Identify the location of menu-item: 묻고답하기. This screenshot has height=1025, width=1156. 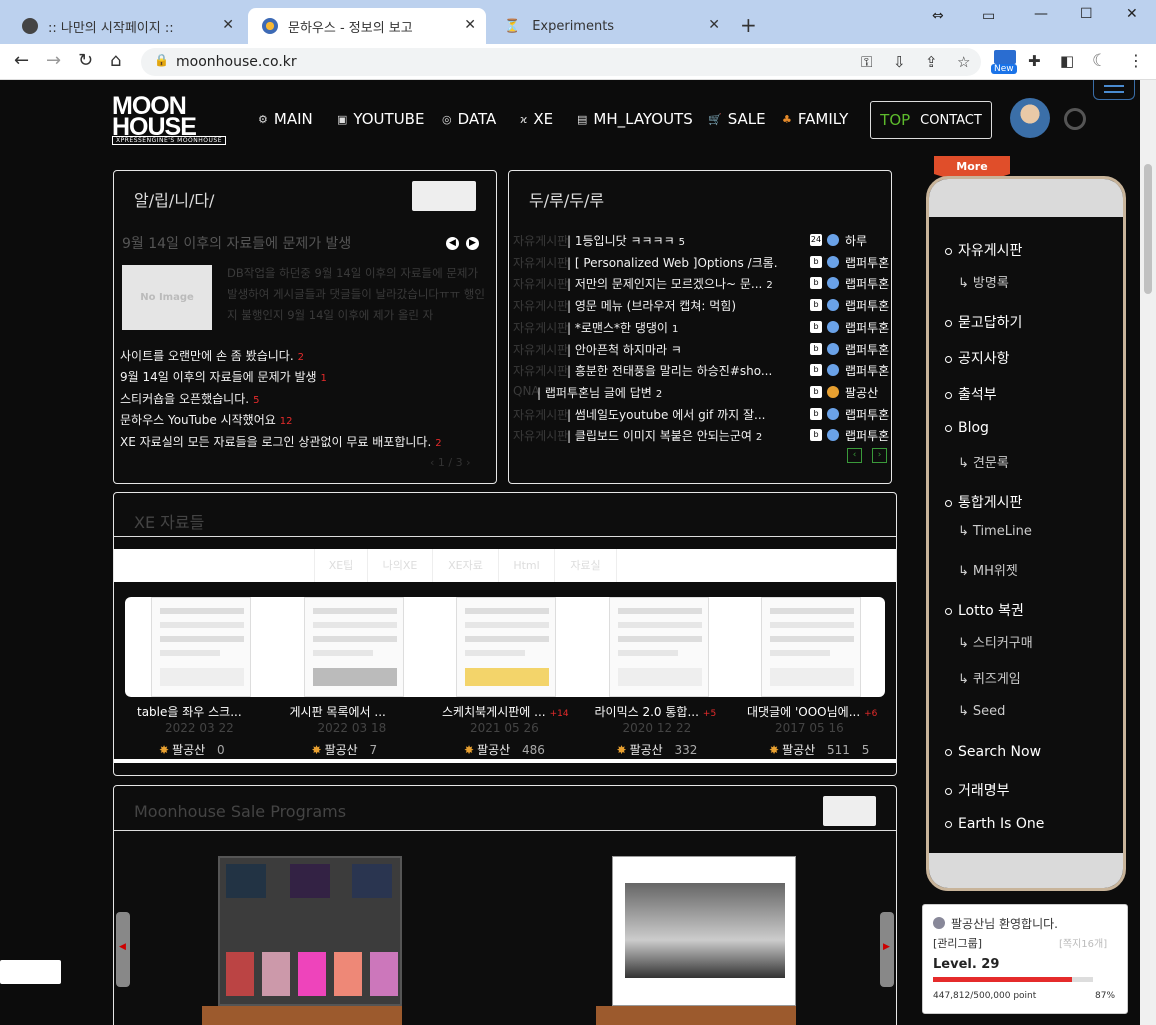
(983, 322).